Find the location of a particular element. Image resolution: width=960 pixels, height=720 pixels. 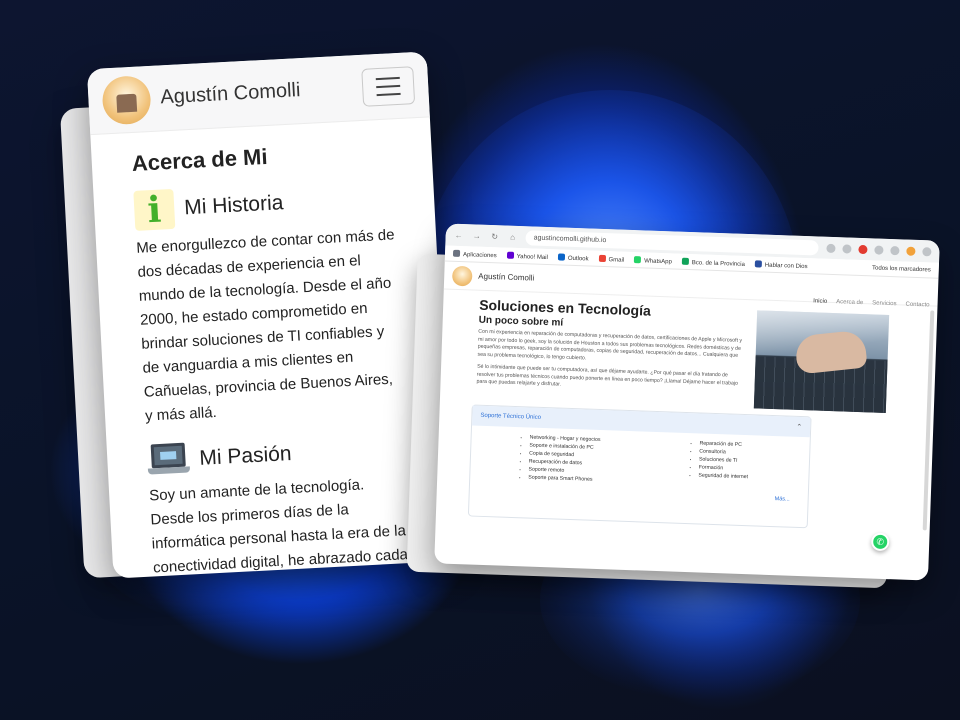

bookmark-item: Yahoo! Mail is located at coordinates (527, 256).